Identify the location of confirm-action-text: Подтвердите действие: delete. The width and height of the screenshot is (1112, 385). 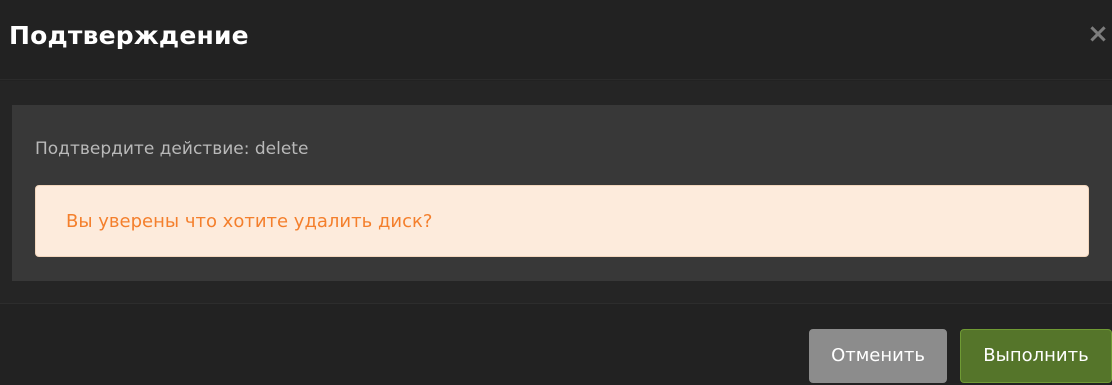
(172, 149).